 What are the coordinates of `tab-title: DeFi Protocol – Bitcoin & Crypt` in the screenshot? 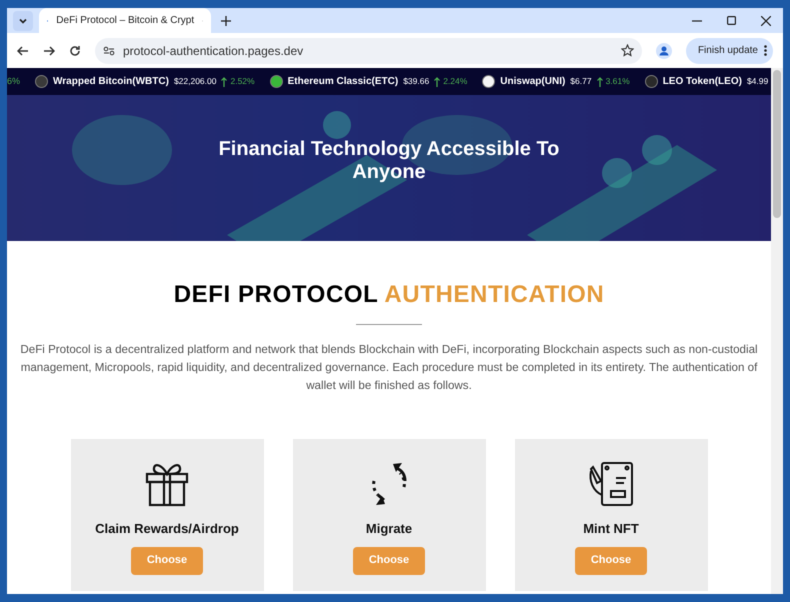 It's located at (125, 21).